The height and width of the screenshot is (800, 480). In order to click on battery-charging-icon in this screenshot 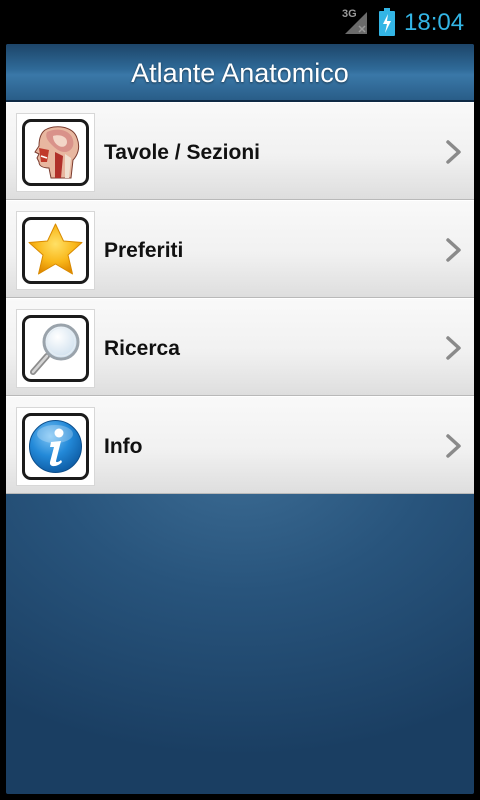, I will do `click(387, 22)`.